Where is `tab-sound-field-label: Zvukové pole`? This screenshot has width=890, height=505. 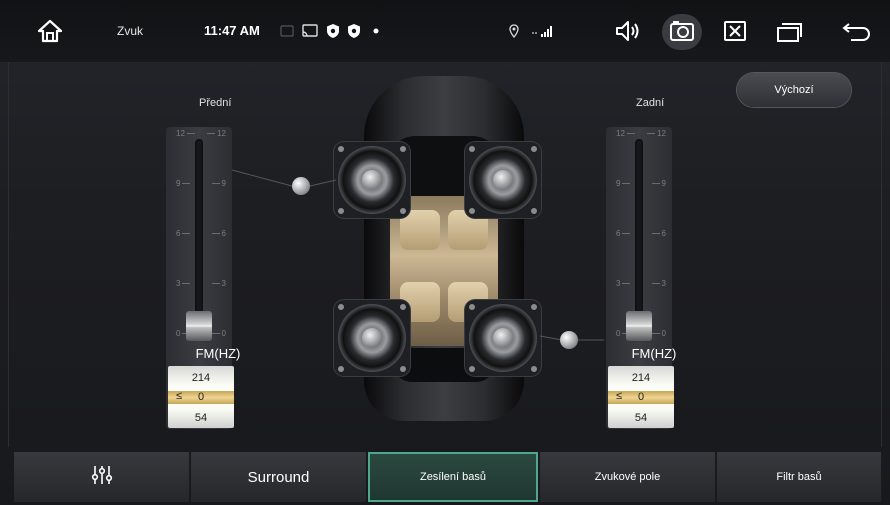
tab-sound-field-label: Zvukové pole is located at coordinates (627, 477).